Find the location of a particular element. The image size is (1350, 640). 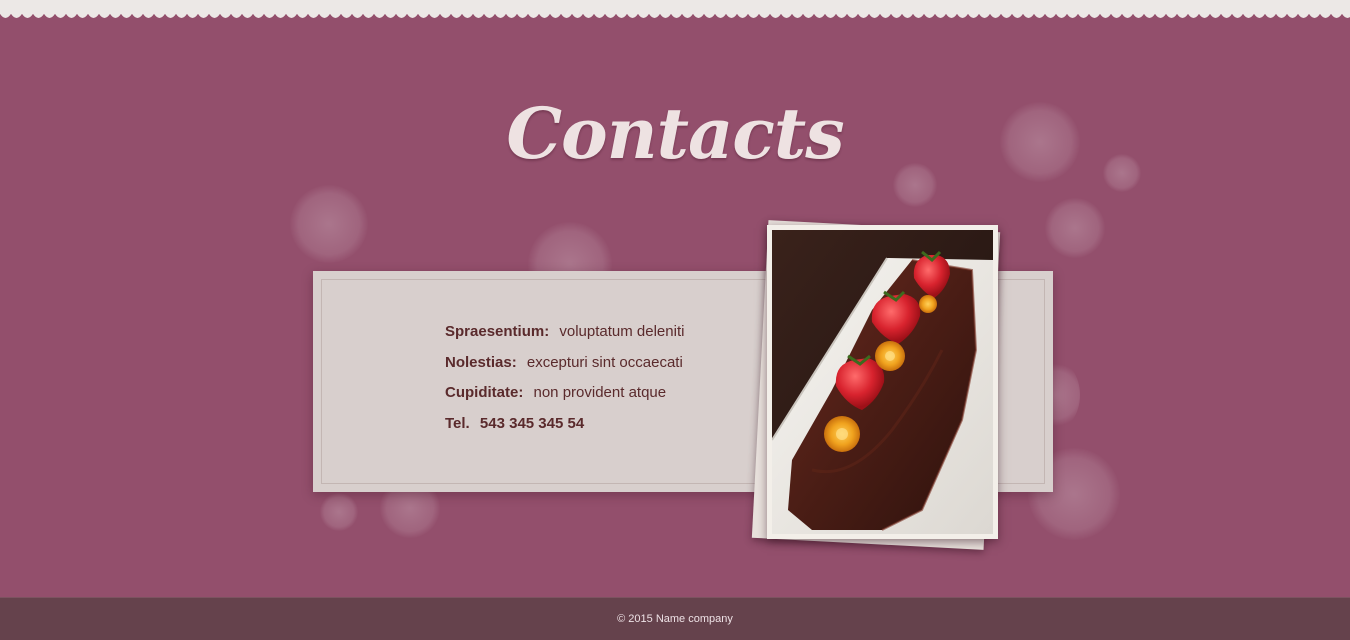

phone-line: Tel. 543 345 345 54 is located at coordinates (564, 430).